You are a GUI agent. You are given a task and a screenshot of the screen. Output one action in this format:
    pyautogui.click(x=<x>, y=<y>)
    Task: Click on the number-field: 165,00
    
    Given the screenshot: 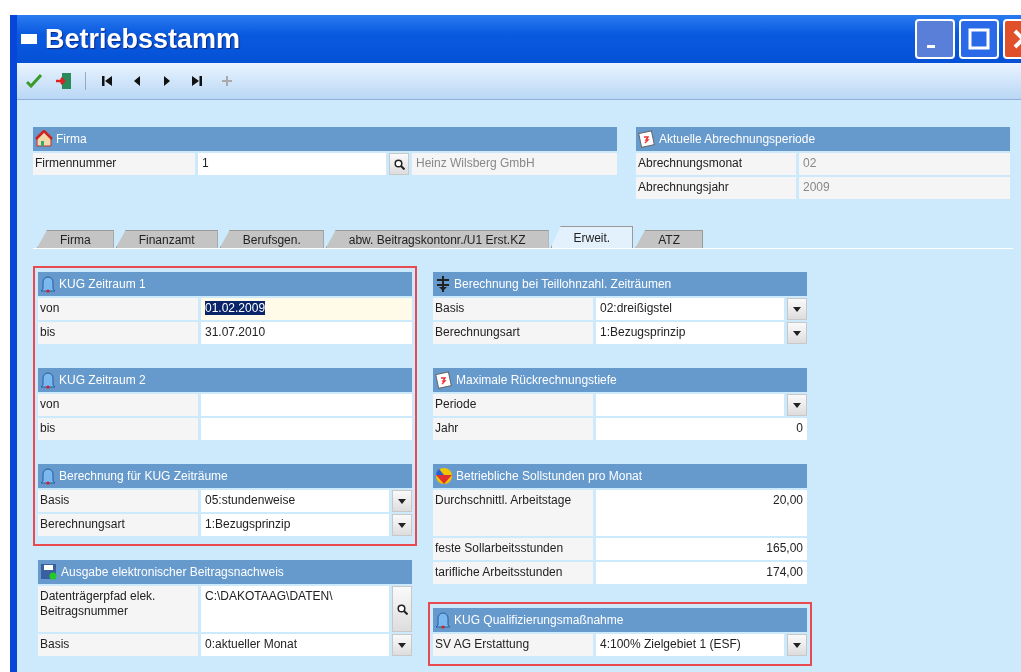 What is the action you would take?
    pyautogui.click(x=701, y=549)
    